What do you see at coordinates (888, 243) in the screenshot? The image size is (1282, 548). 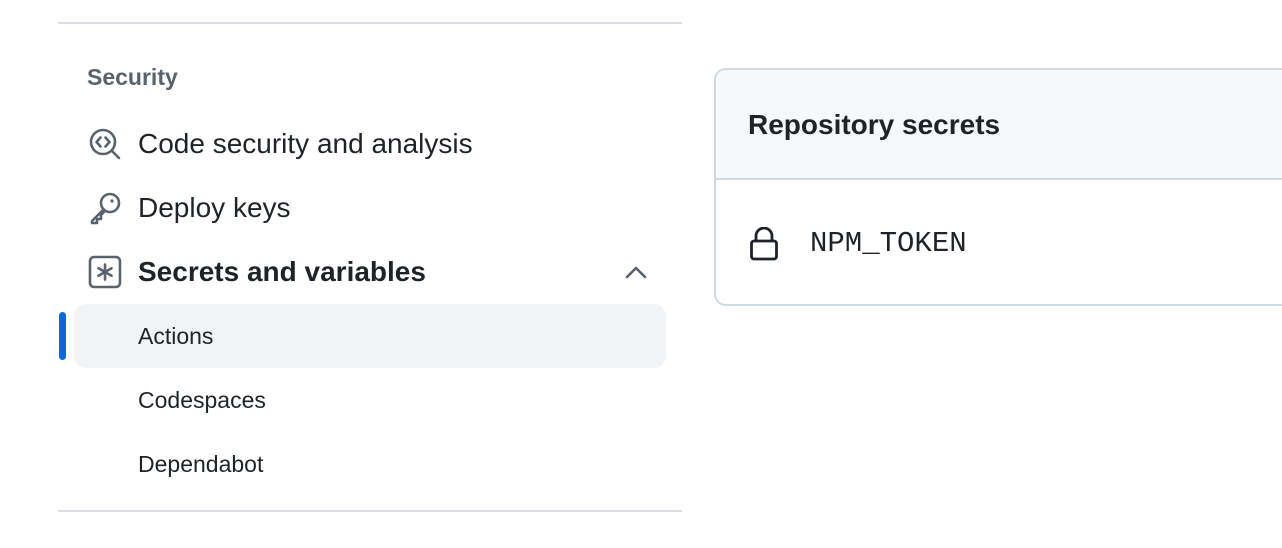 I see `secret-name: NPM_TOKEN` at bounding box center [888, 243].